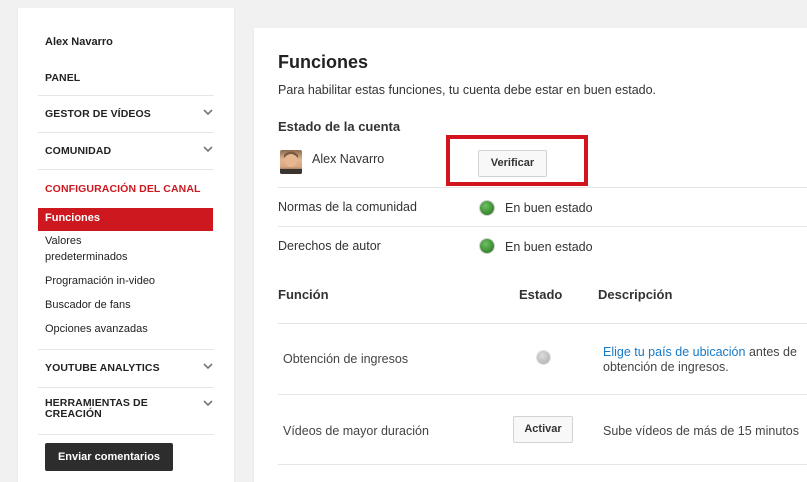 The height and width of the screenshot is (482, 807). I want to click on copyright-label: Derechos de autor, so click(329, 246).